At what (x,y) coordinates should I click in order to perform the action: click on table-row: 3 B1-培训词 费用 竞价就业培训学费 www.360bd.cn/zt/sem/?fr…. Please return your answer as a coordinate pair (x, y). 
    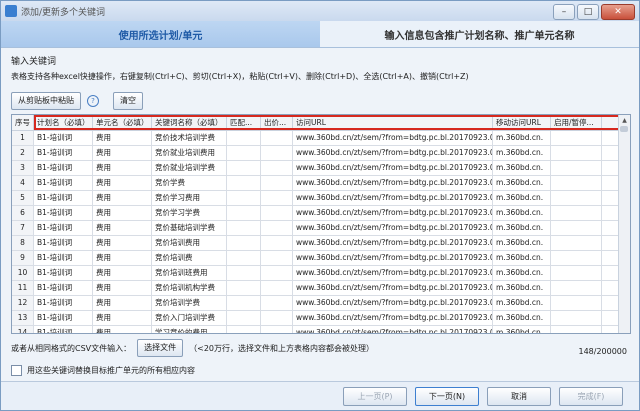
    Looking at the image, I should click on (321, 168).